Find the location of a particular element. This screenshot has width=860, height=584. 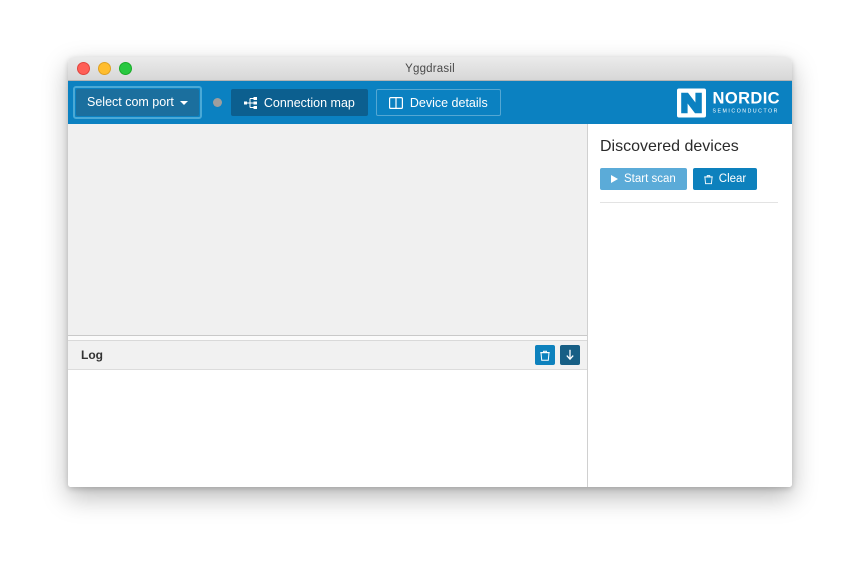

start-scan-button: Start scan is located at coordinates (643, 179).